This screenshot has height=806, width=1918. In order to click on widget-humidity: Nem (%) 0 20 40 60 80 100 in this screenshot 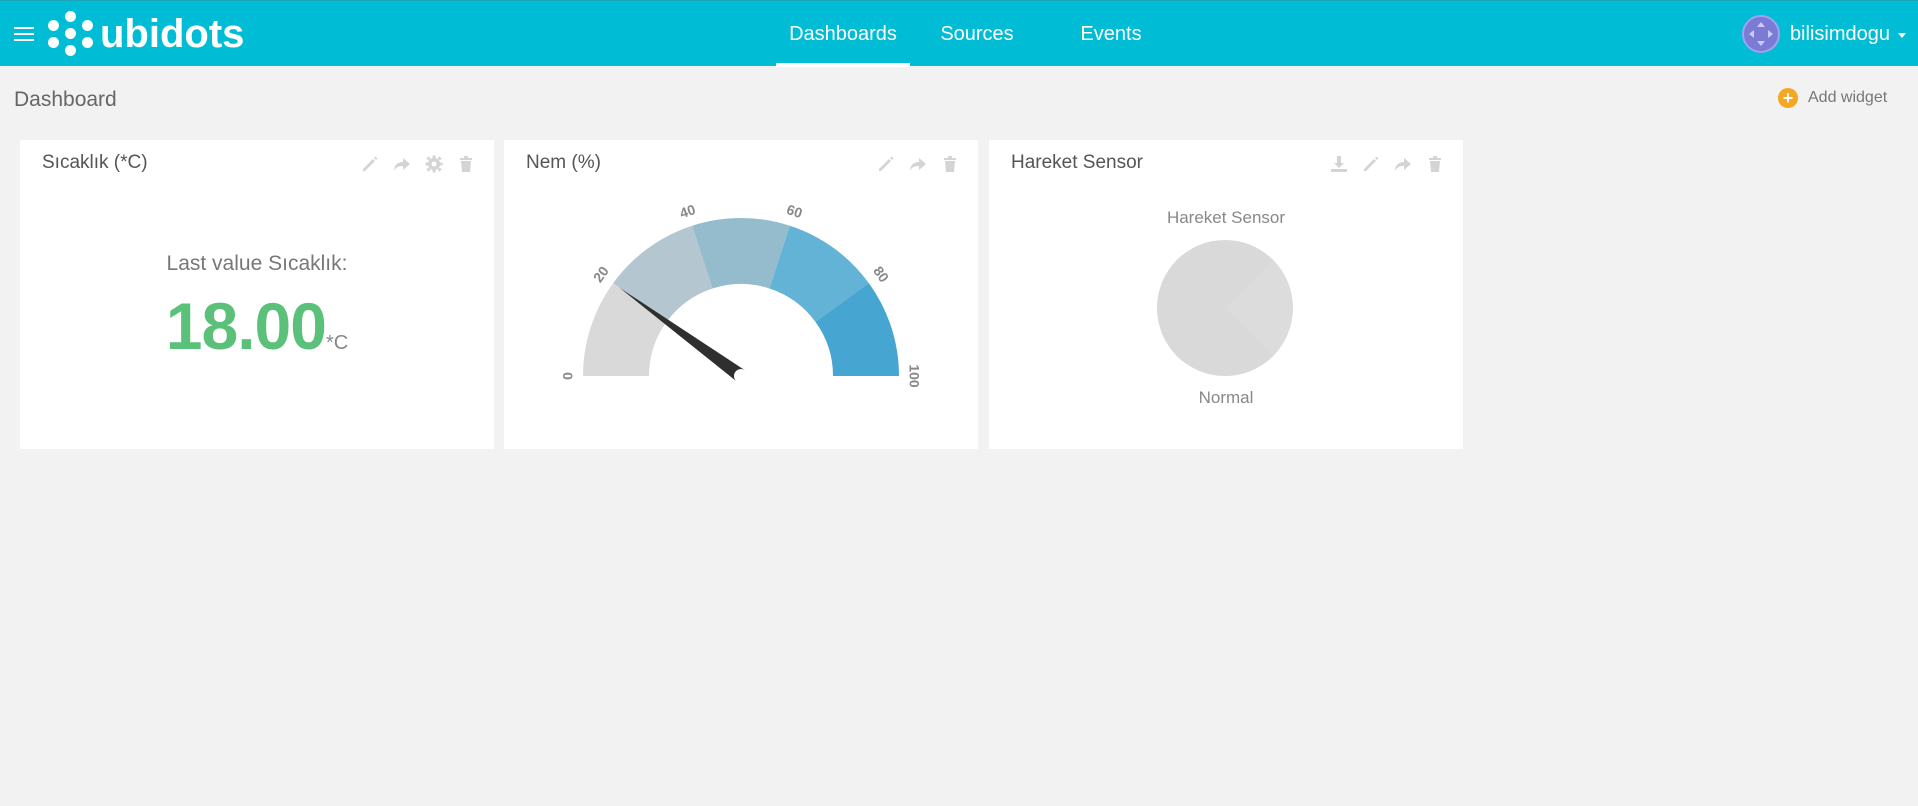, I will do `click(741, 294)`.